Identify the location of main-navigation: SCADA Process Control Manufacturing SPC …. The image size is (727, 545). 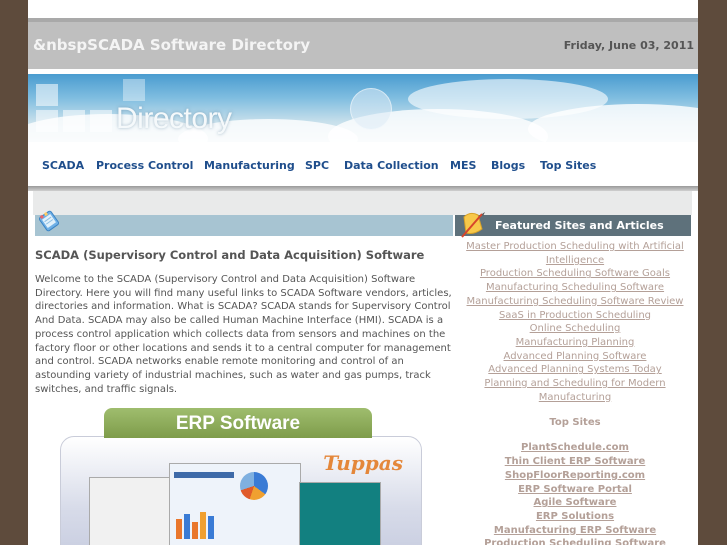
(363, 164).